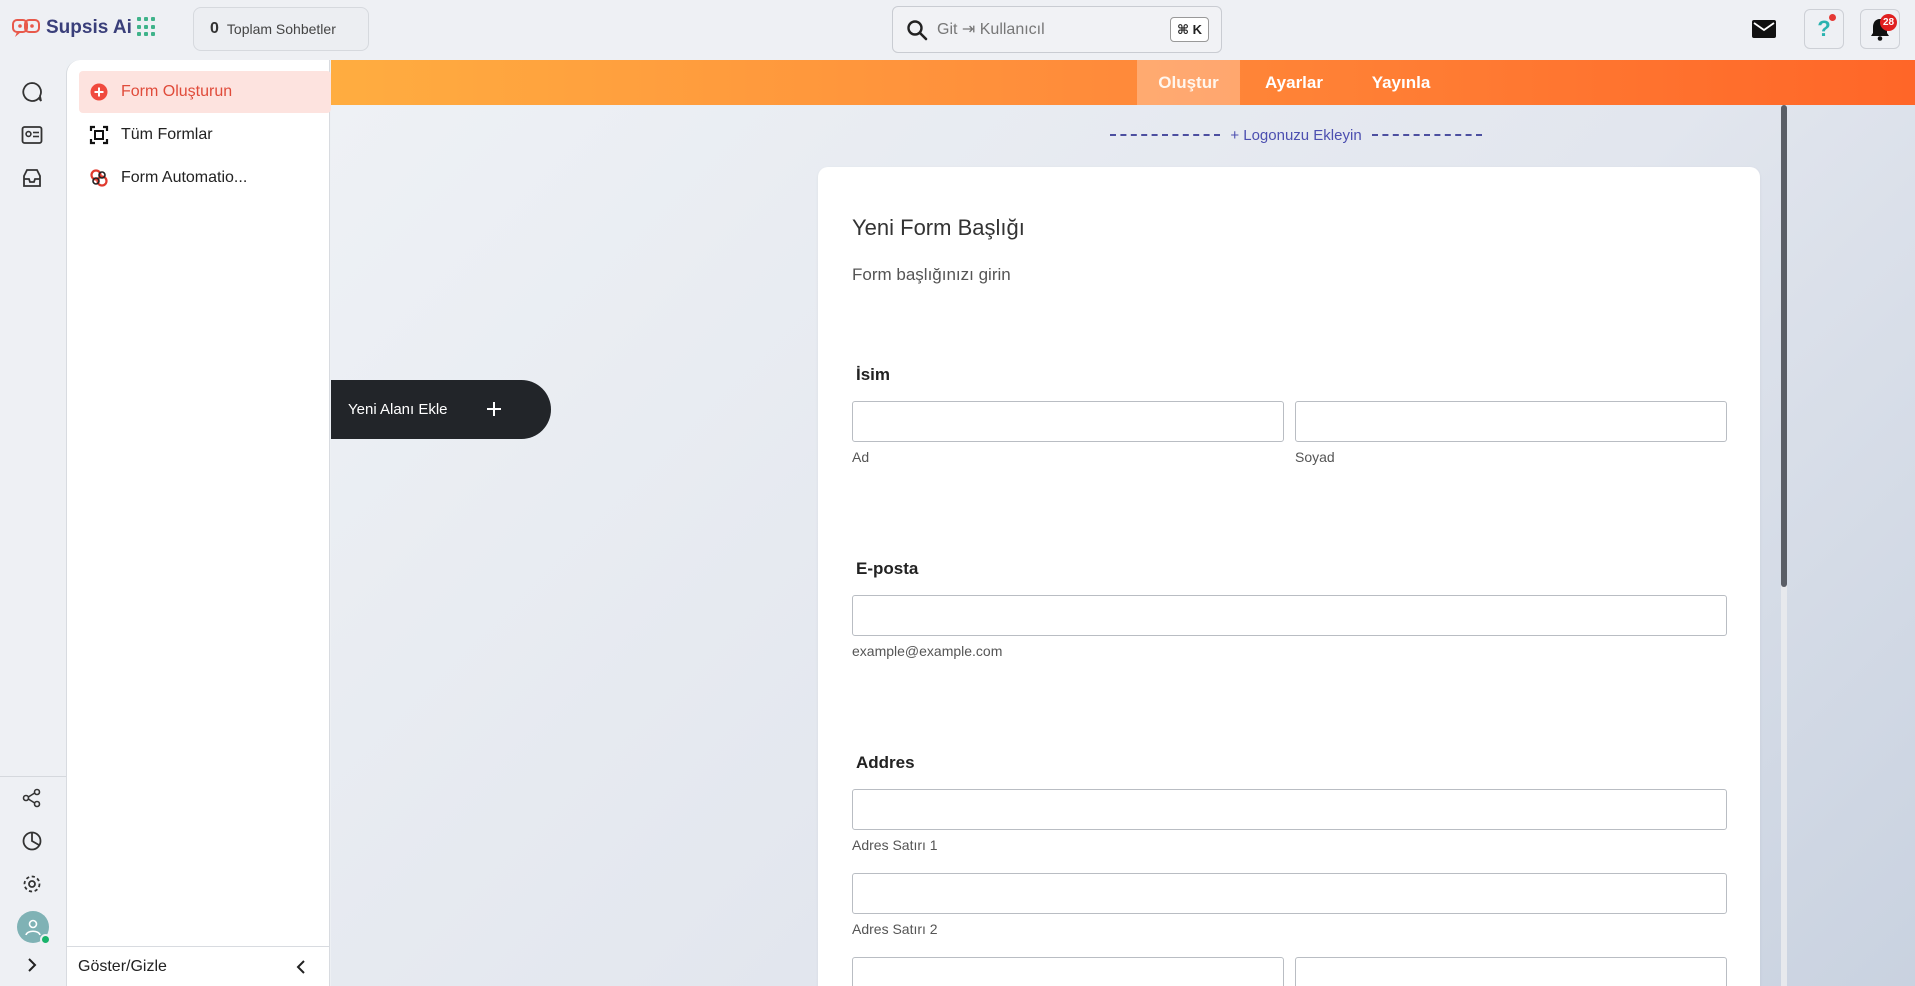  What do you see at coordinates (1294, 82) in the screenshot?
I see `tab-settings: Ayarlar` at bounding box center [1294, 82].